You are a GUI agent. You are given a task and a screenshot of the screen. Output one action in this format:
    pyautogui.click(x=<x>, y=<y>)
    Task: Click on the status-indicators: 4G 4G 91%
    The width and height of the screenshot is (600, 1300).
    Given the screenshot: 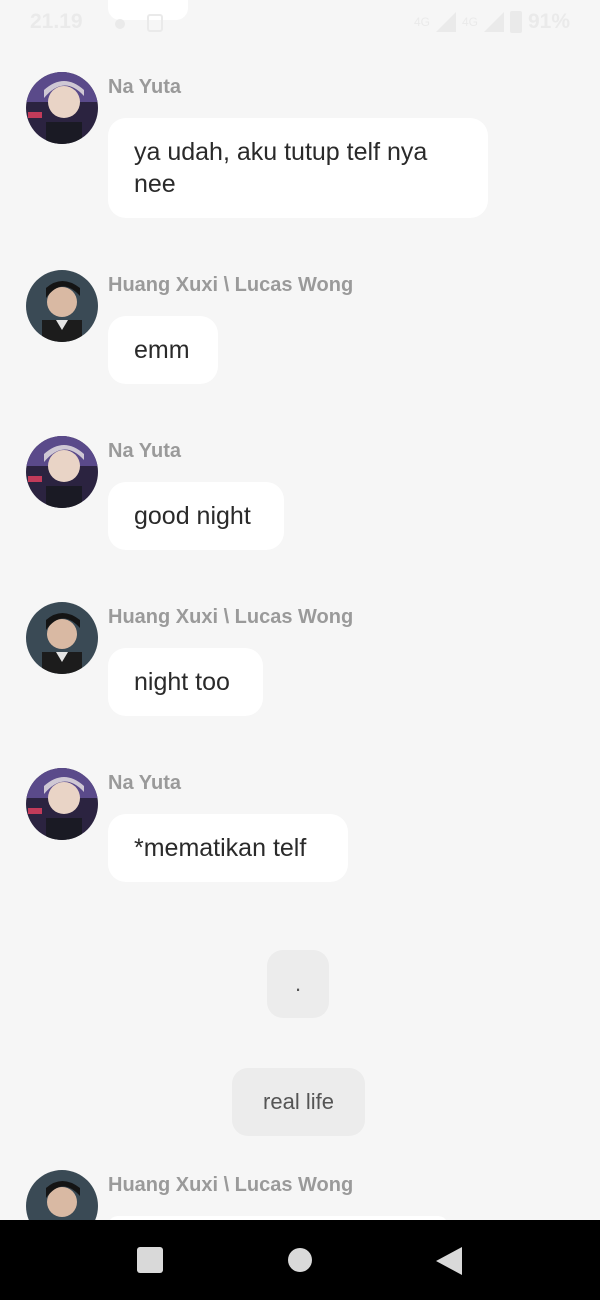 What is the action you would take?
    pyautogui.click(x=492, y=22)
    